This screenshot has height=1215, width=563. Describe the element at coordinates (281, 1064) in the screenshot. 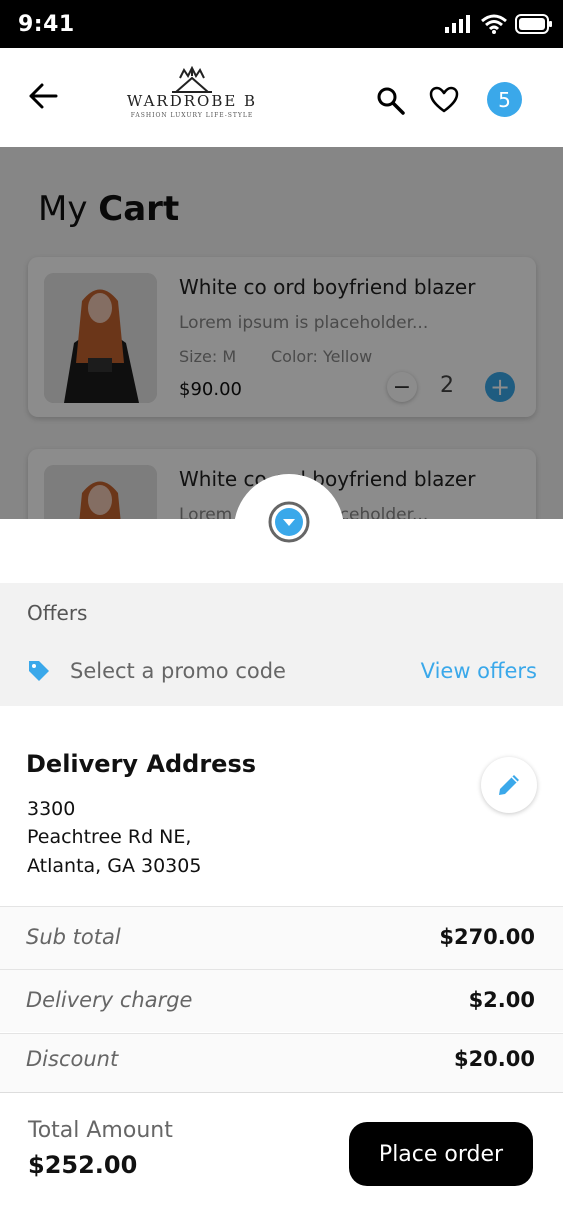

I see `summary-row-discount: Discount $20.00` at that location.